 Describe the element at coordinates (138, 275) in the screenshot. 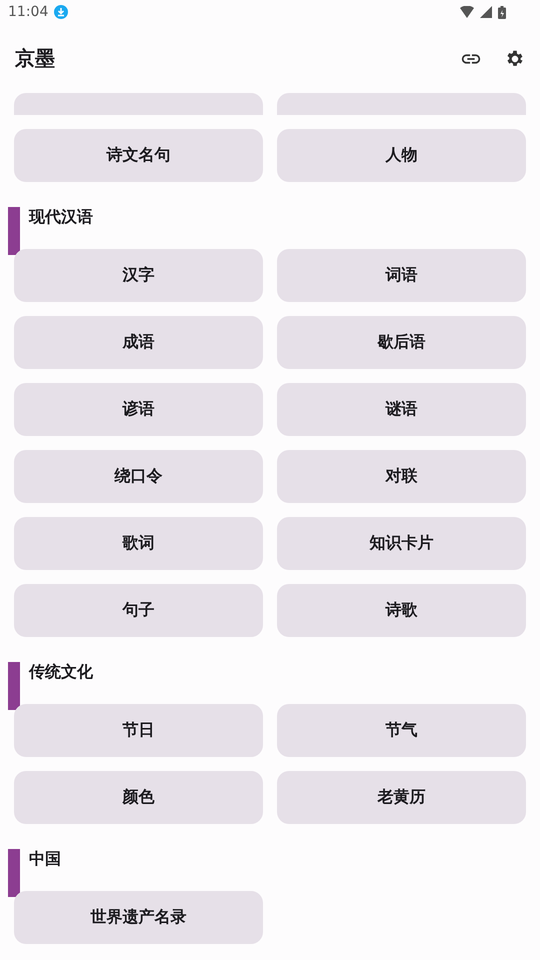

I see `category-button: 汉字` at that location.